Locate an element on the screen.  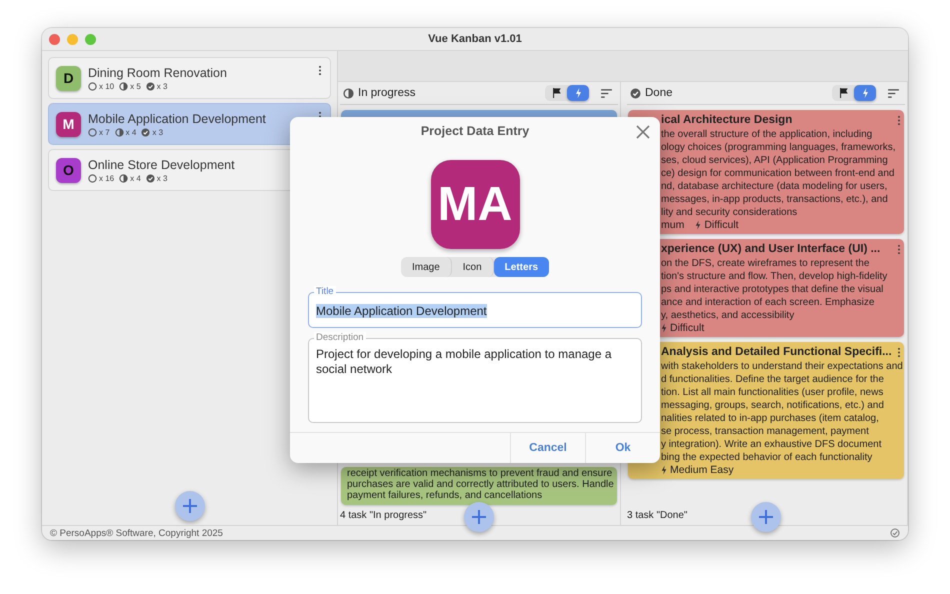
task-description-line: tion's structure and flow. Then, develop high-fidelity is located at coordinates (774, 276).